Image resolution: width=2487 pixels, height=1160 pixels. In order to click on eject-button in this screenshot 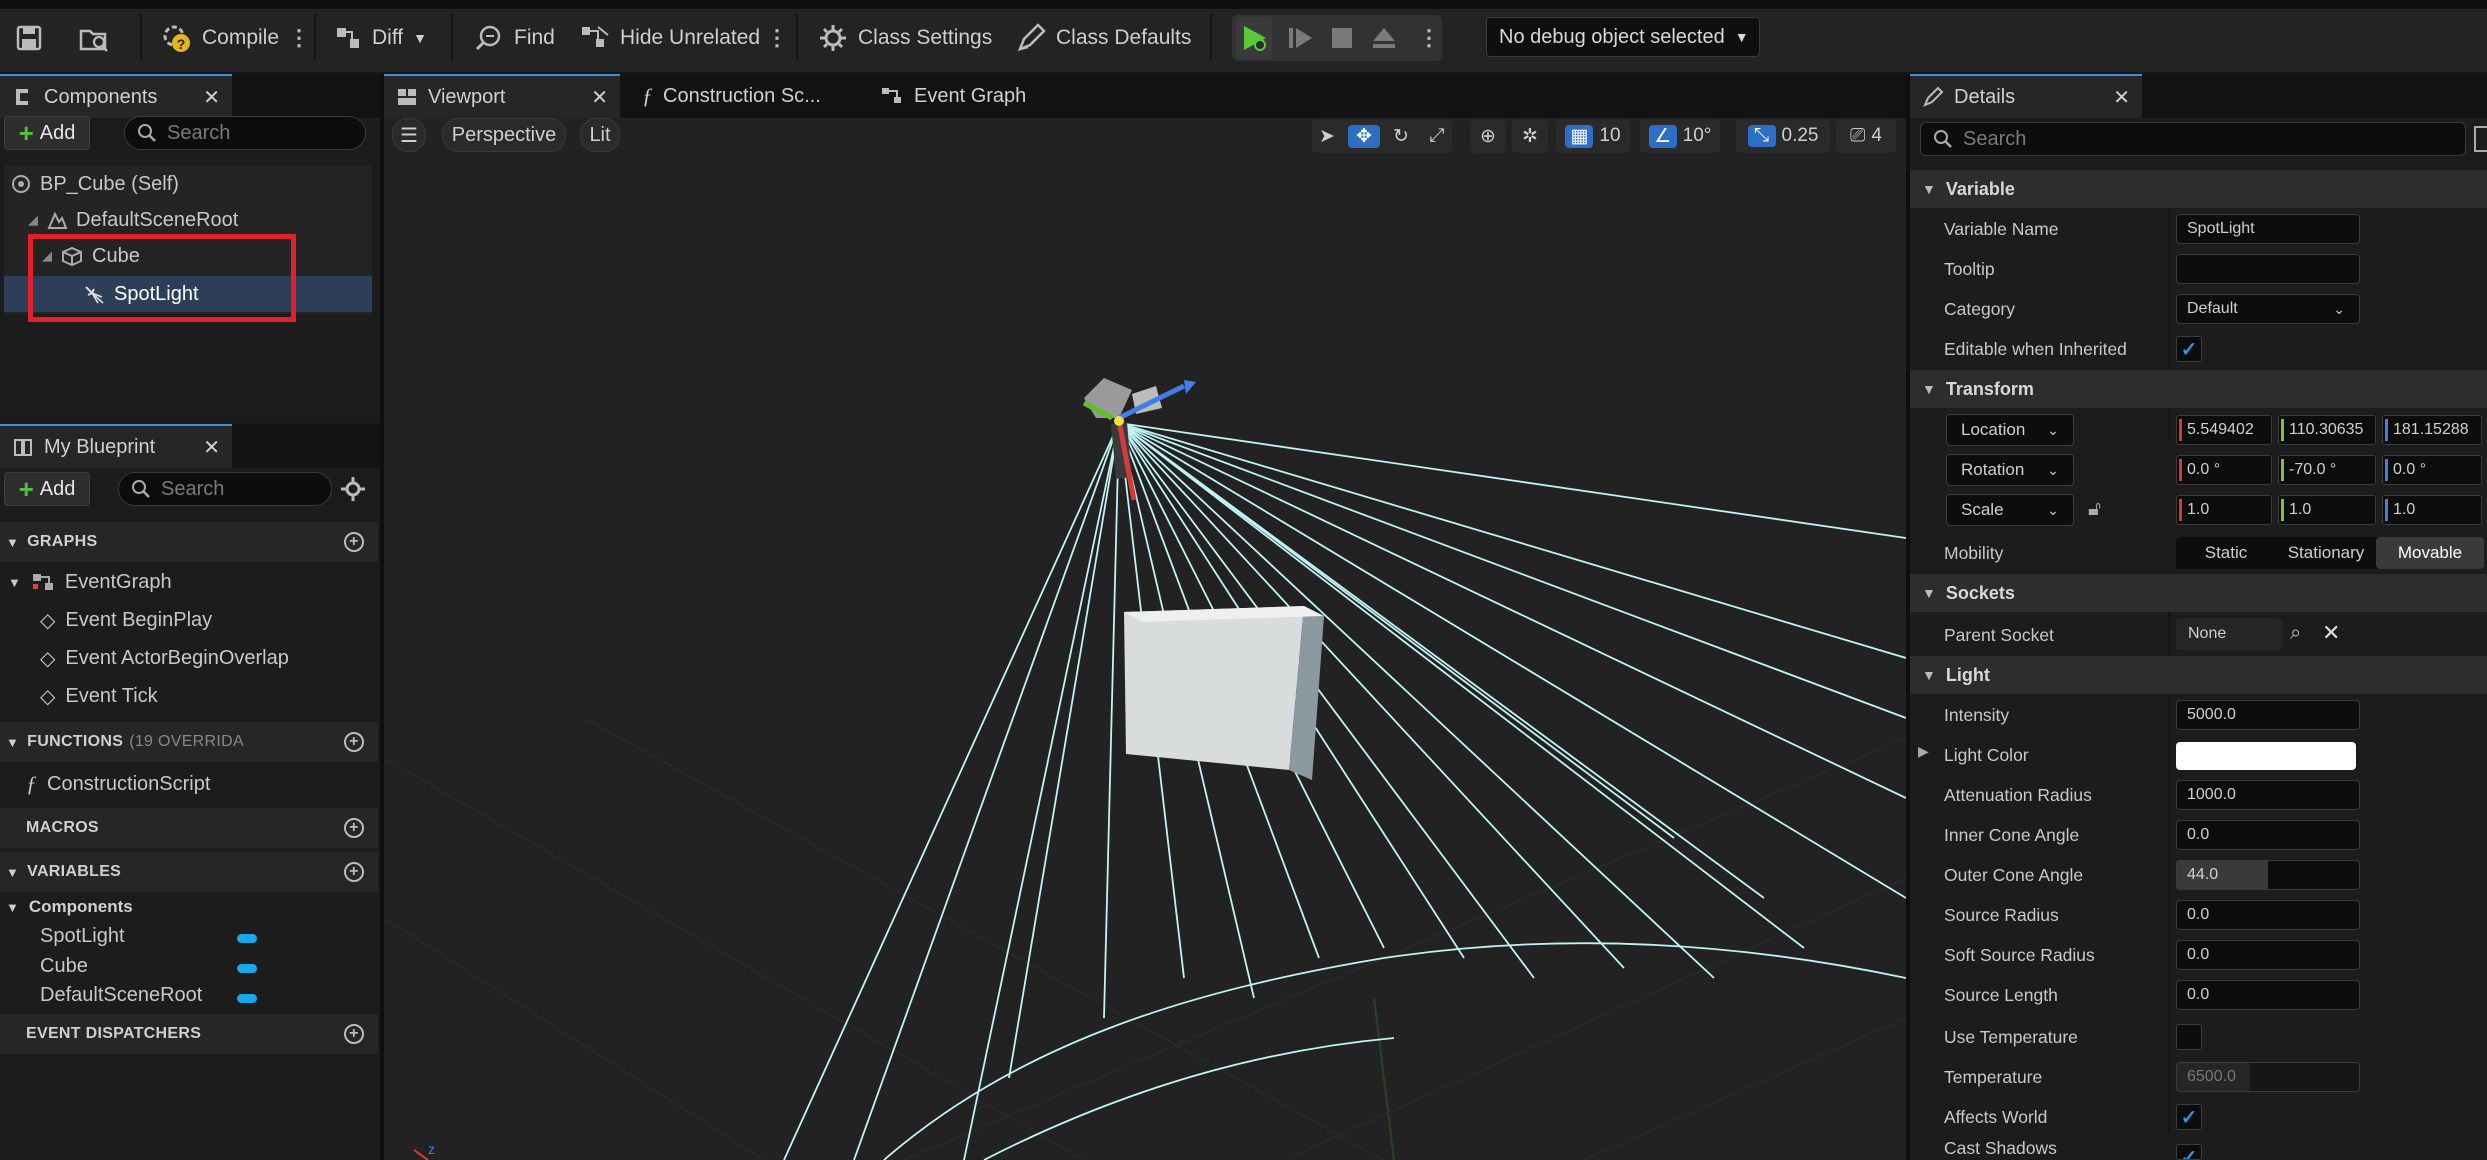, I will do `click(1384, 38)`.